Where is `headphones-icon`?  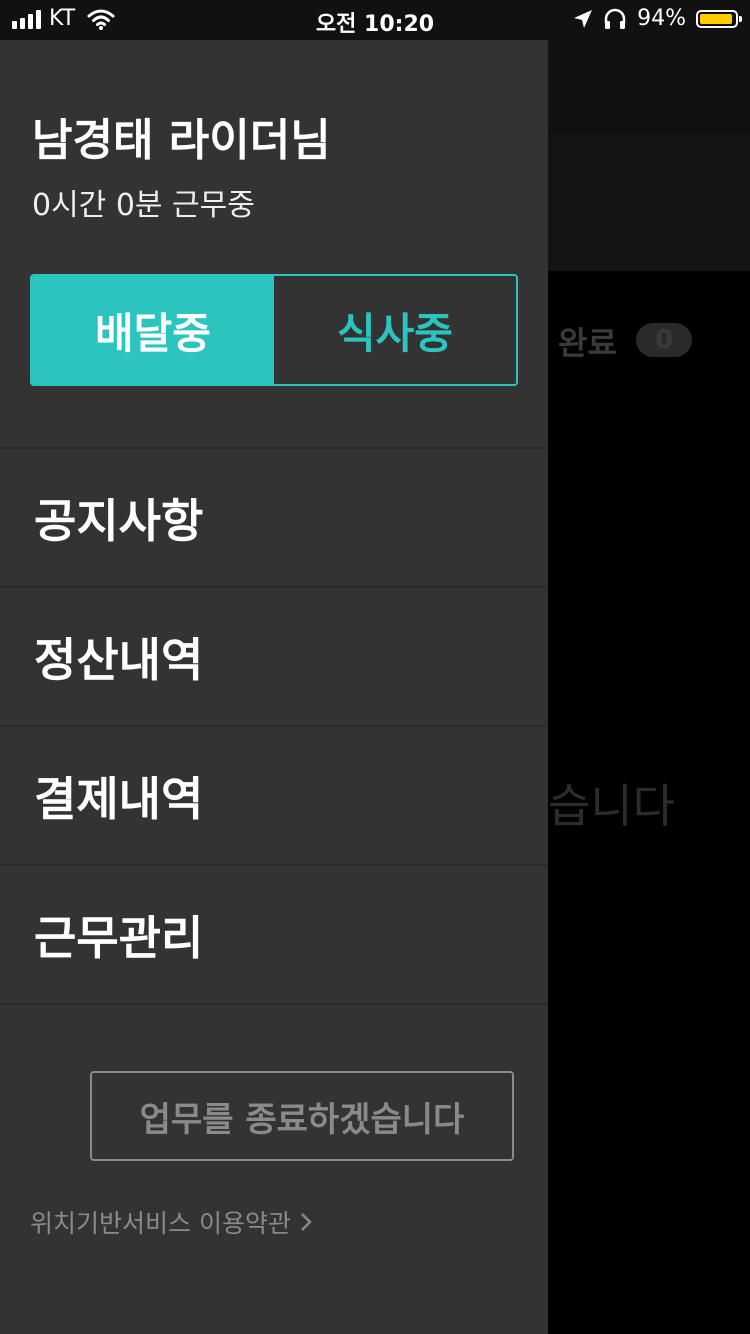
headphones-icon is located at coordinates (615, 18).